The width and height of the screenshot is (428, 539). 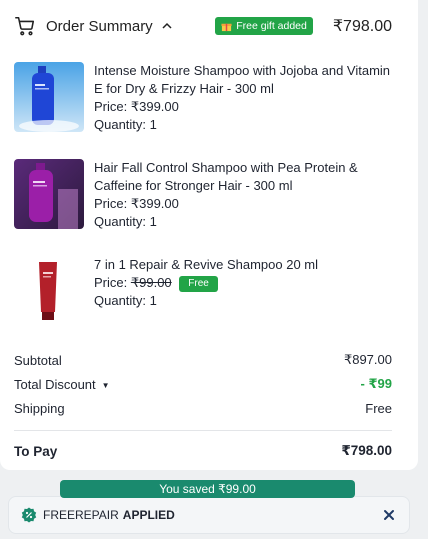 What do you see at coordinates (271, 26) in the screenshot?
I see `free-gift-badge-label: Free gift added` at bounding box center [271, 26].